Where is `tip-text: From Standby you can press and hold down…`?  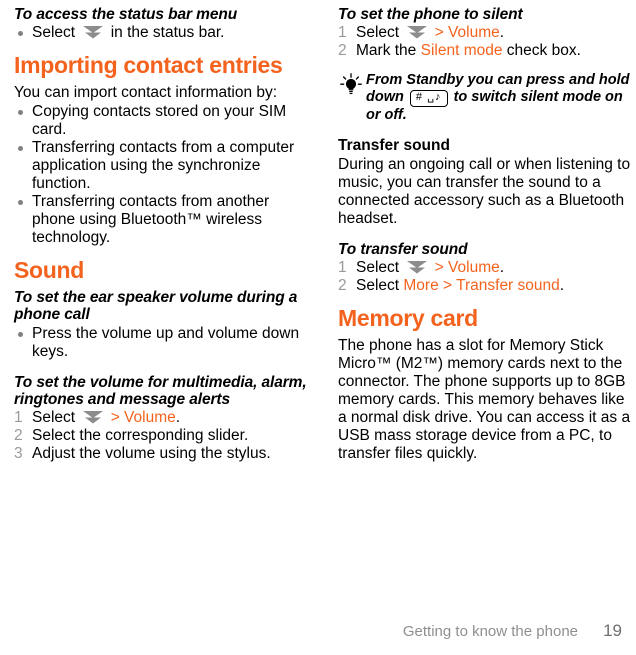 tip-text: From Standby you can press and hold down… is located at coordinates (499, 98).